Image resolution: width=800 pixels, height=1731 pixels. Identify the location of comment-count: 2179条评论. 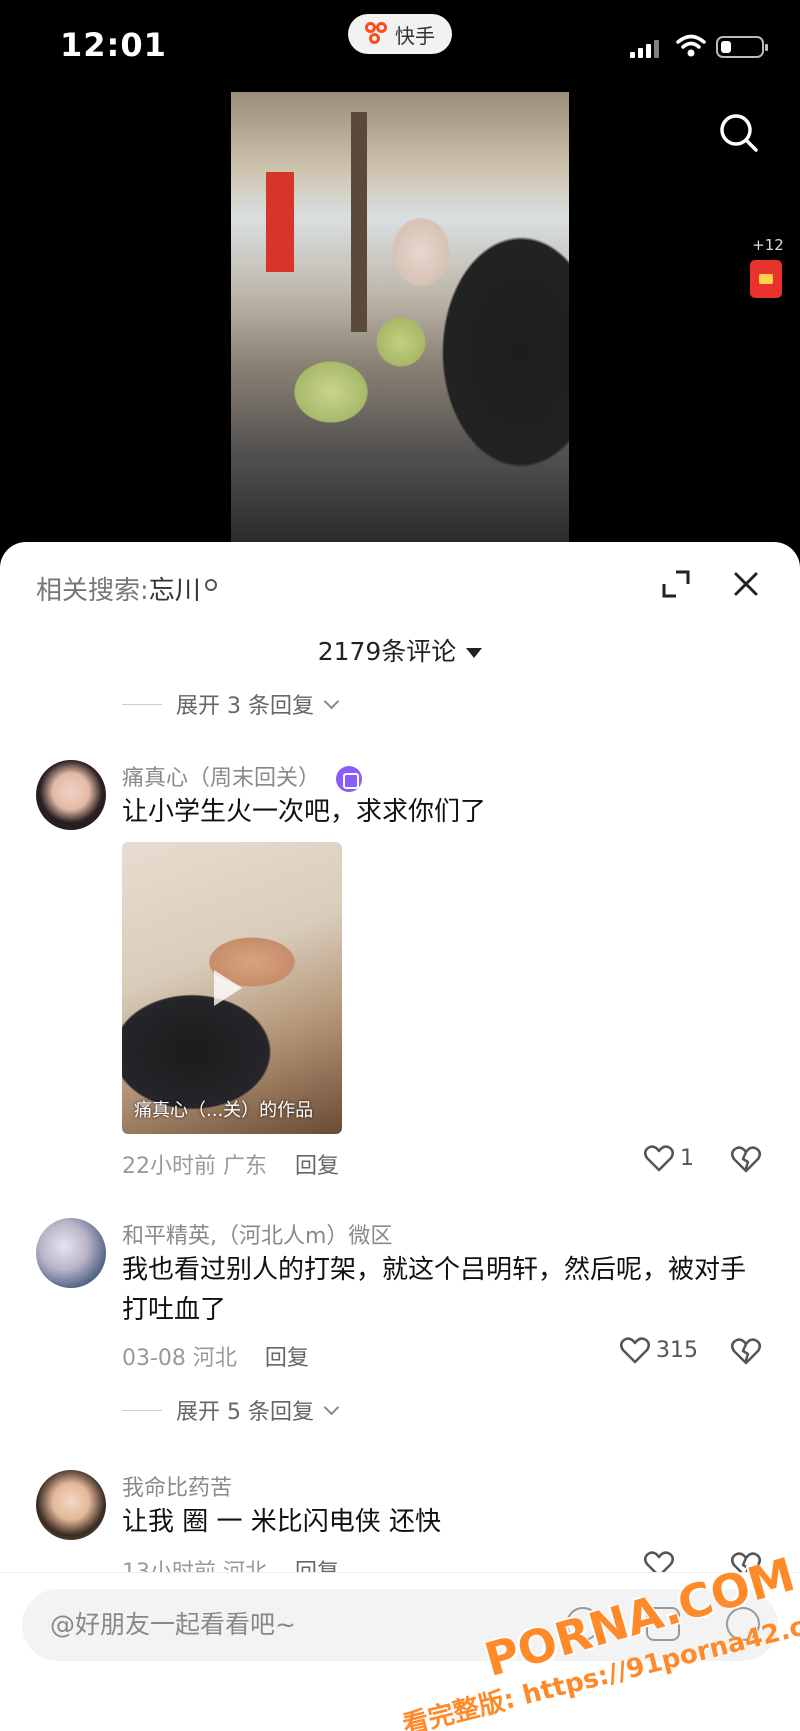
(387, 651).